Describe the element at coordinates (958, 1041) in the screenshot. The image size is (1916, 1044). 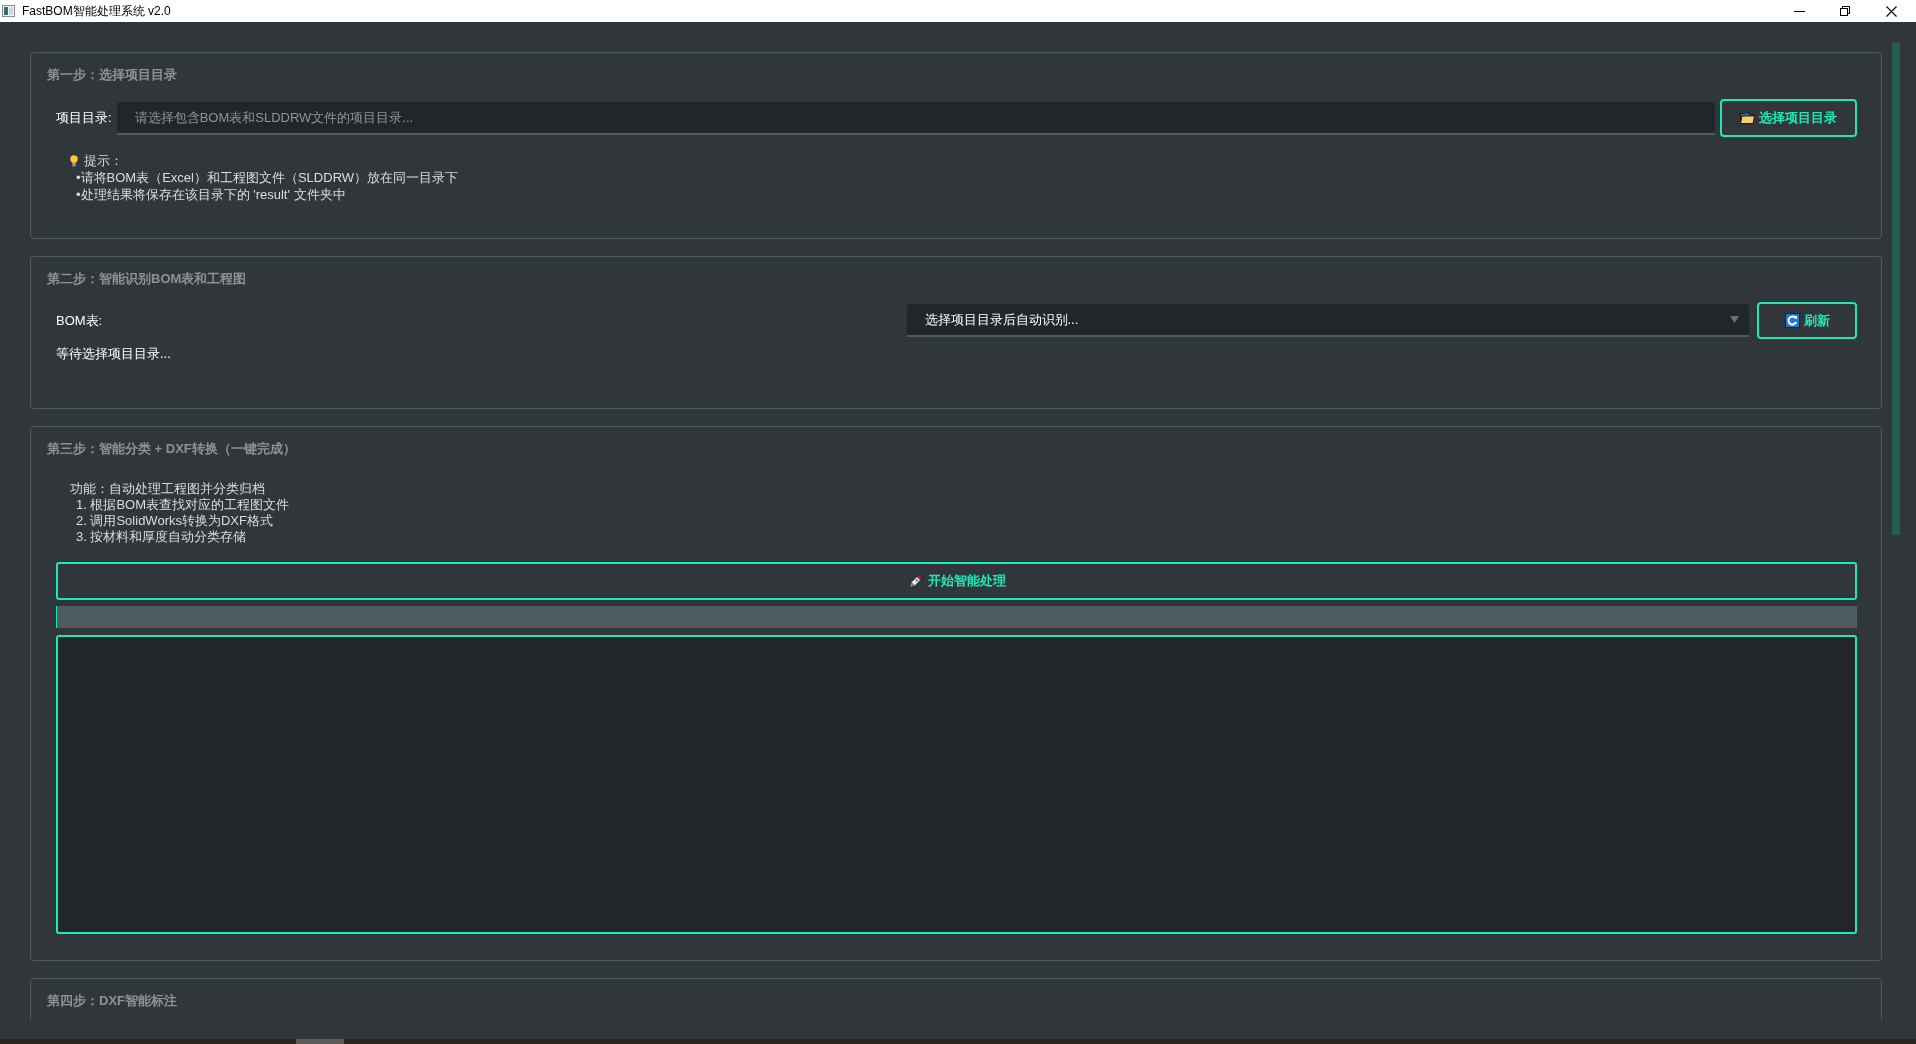
I see `horizontal-scrollbar` at that location.